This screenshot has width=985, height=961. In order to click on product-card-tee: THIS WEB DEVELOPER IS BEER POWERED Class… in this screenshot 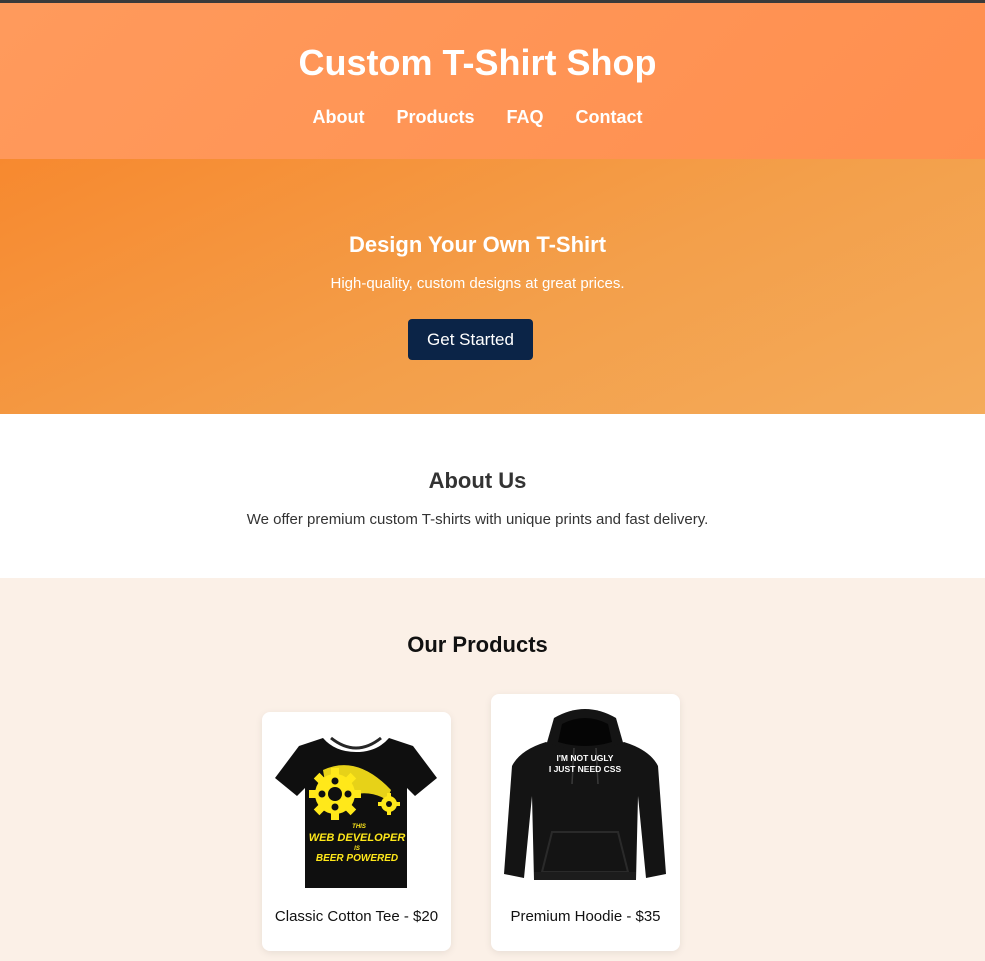, I will do `click(356, 831)`.